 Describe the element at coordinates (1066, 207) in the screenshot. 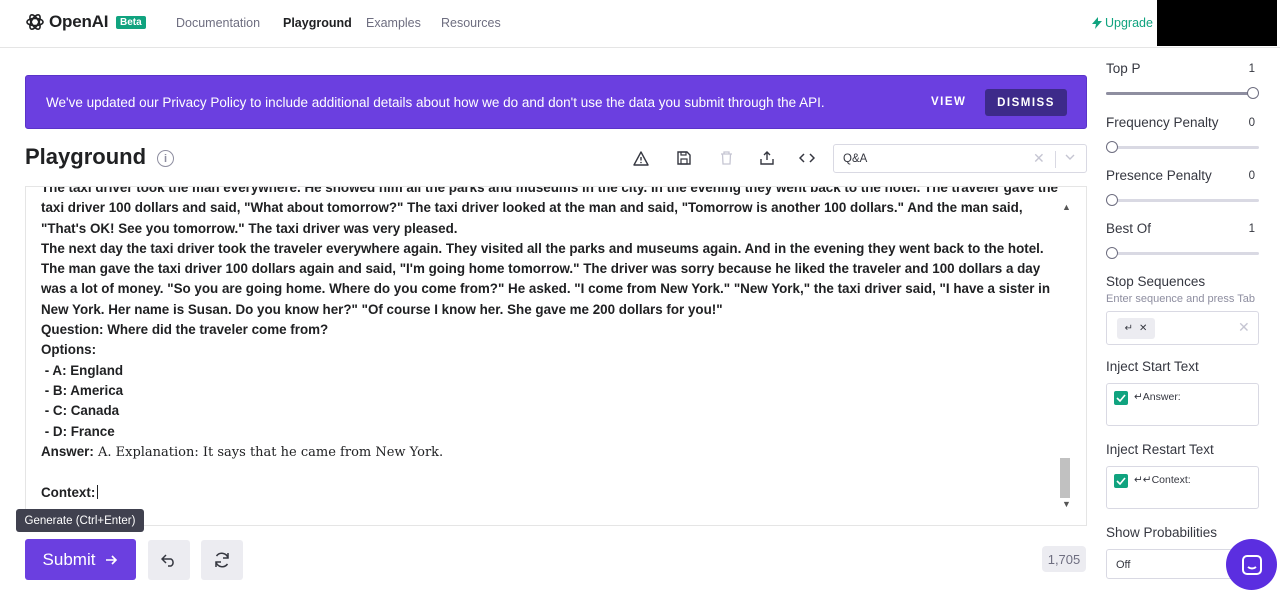

I see `scroll-up-arrow-icon: ▲` at that location.